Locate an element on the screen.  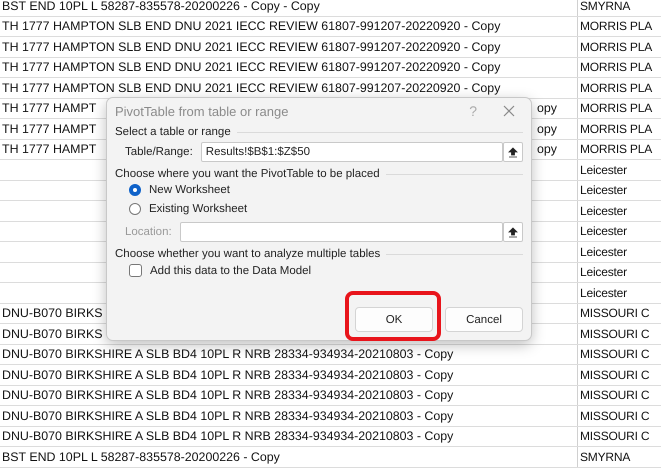
table-cell: BST END 10PL L 58287-835578-20200226 - Copy - Copy is located at coordinates (289, 8).